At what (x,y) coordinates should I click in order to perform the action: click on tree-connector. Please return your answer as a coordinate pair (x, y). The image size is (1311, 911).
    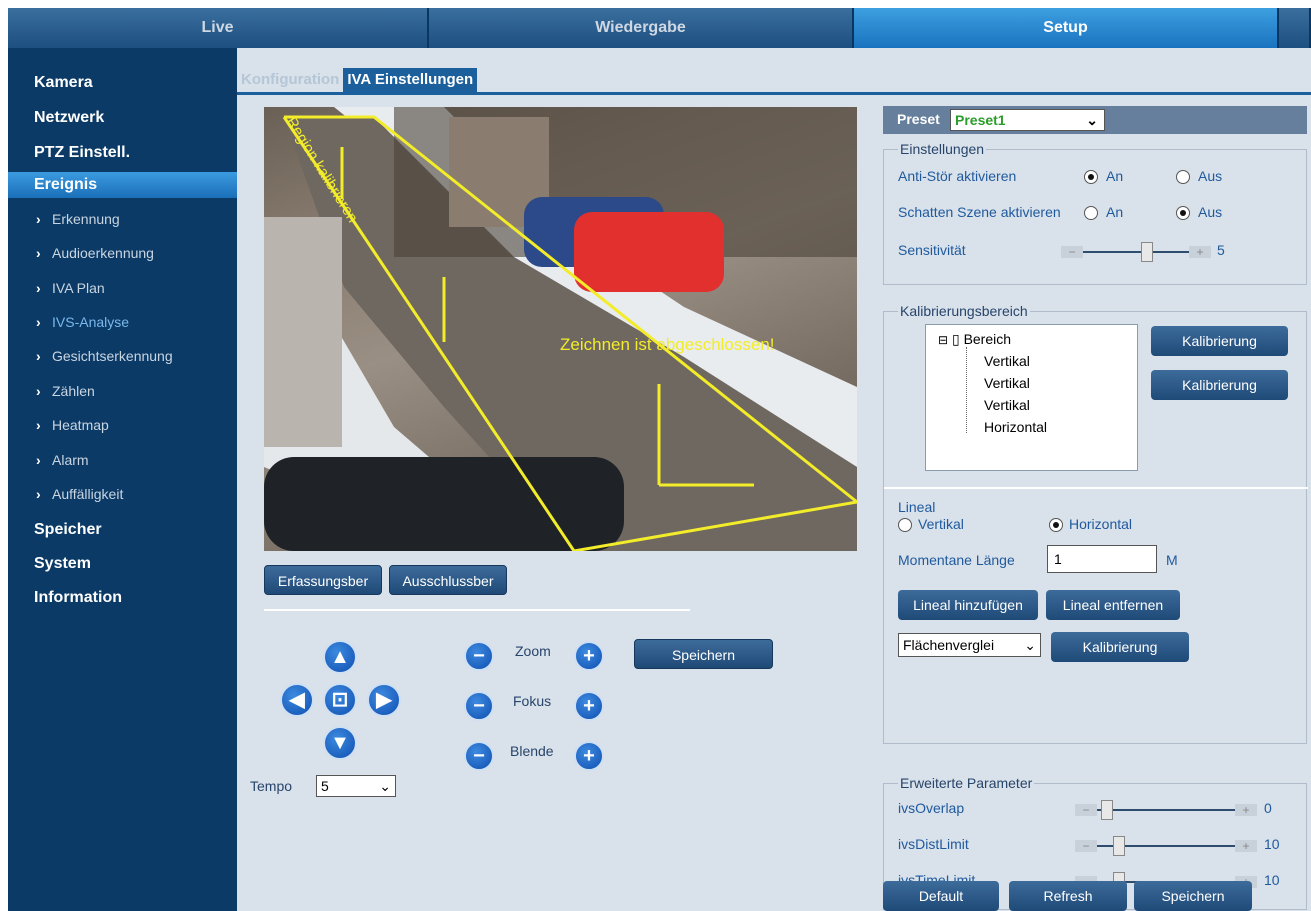
    Looking at the image, I should click on (966, 390).